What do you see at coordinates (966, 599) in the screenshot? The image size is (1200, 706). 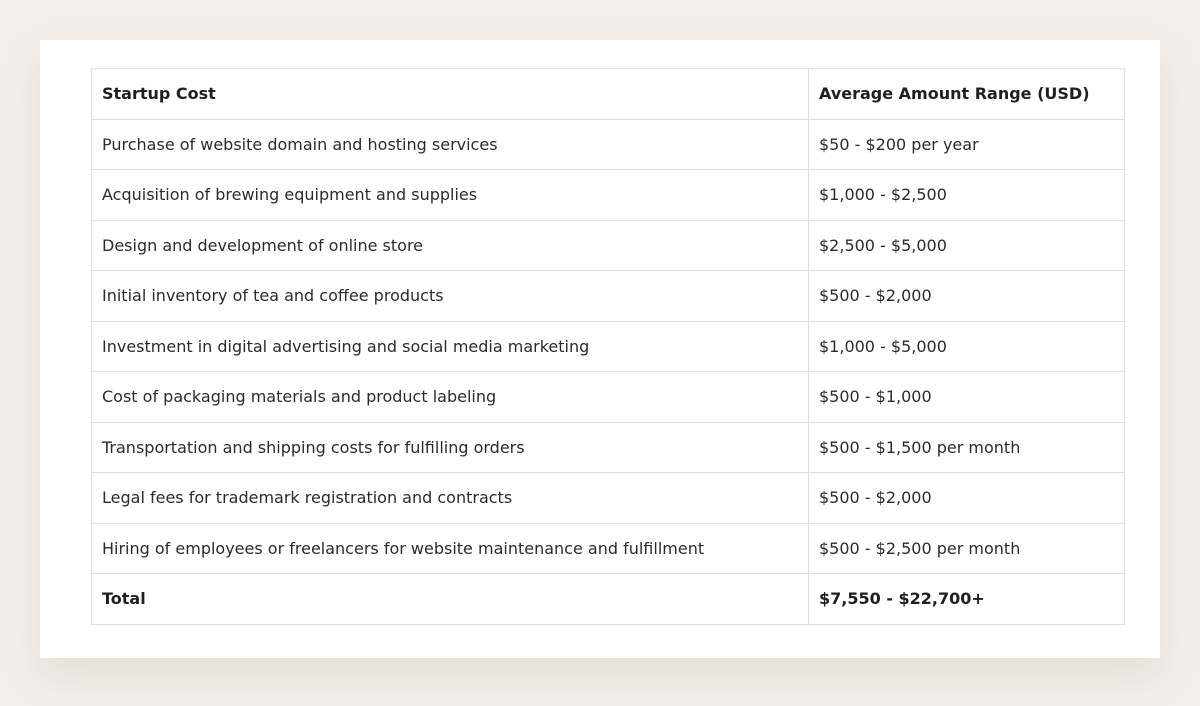 I see `total-amount: $7,550 - $22,700+` at bounding box center [966, 599].